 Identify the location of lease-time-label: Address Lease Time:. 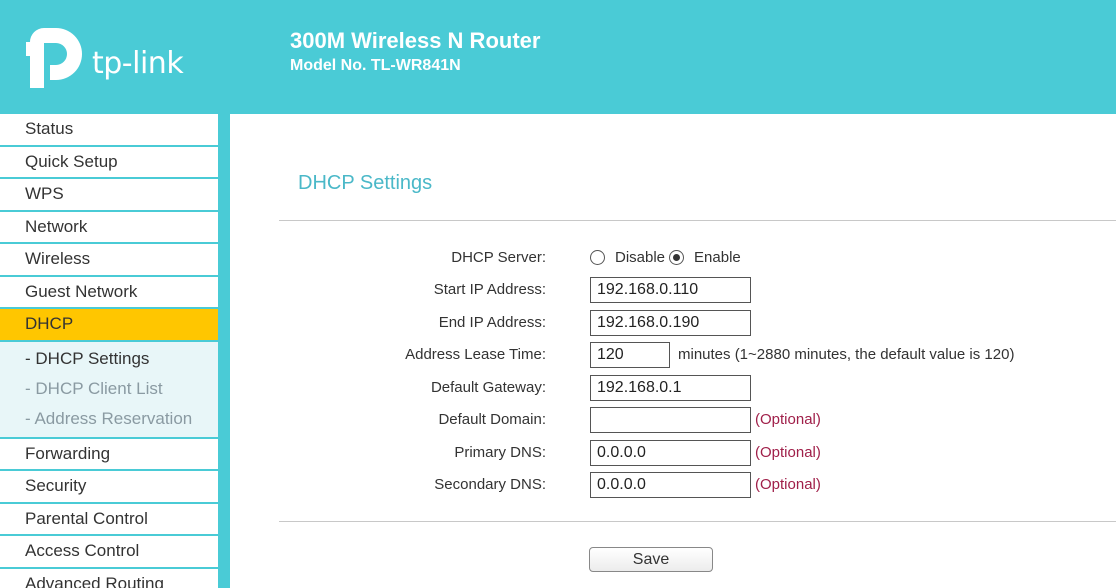
(475, 354).